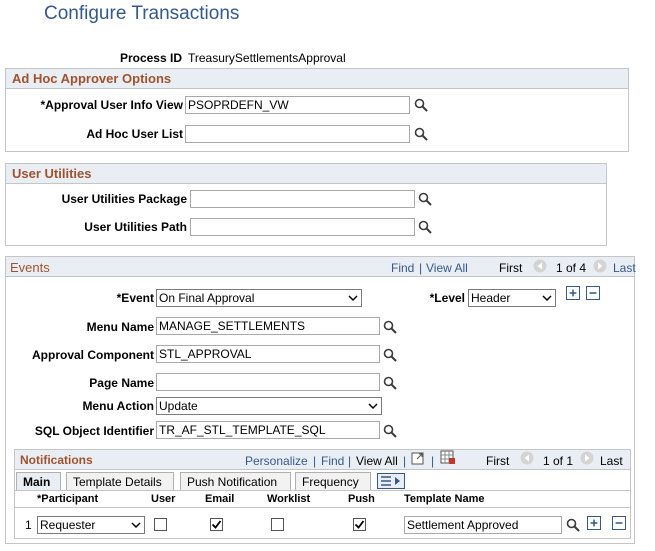  Describe the element at coordinates (135, 227) in the screenshot. I see `utilities-path-label: User Utilities Path` at that location.